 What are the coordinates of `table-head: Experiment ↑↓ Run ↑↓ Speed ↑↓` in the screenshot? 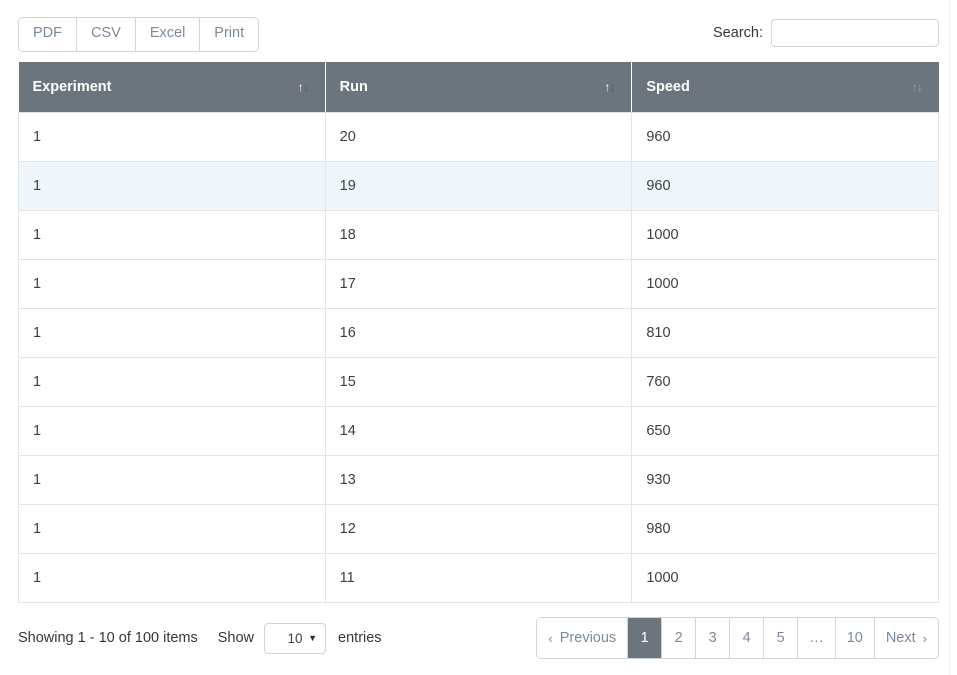 It's located at (478, 87).